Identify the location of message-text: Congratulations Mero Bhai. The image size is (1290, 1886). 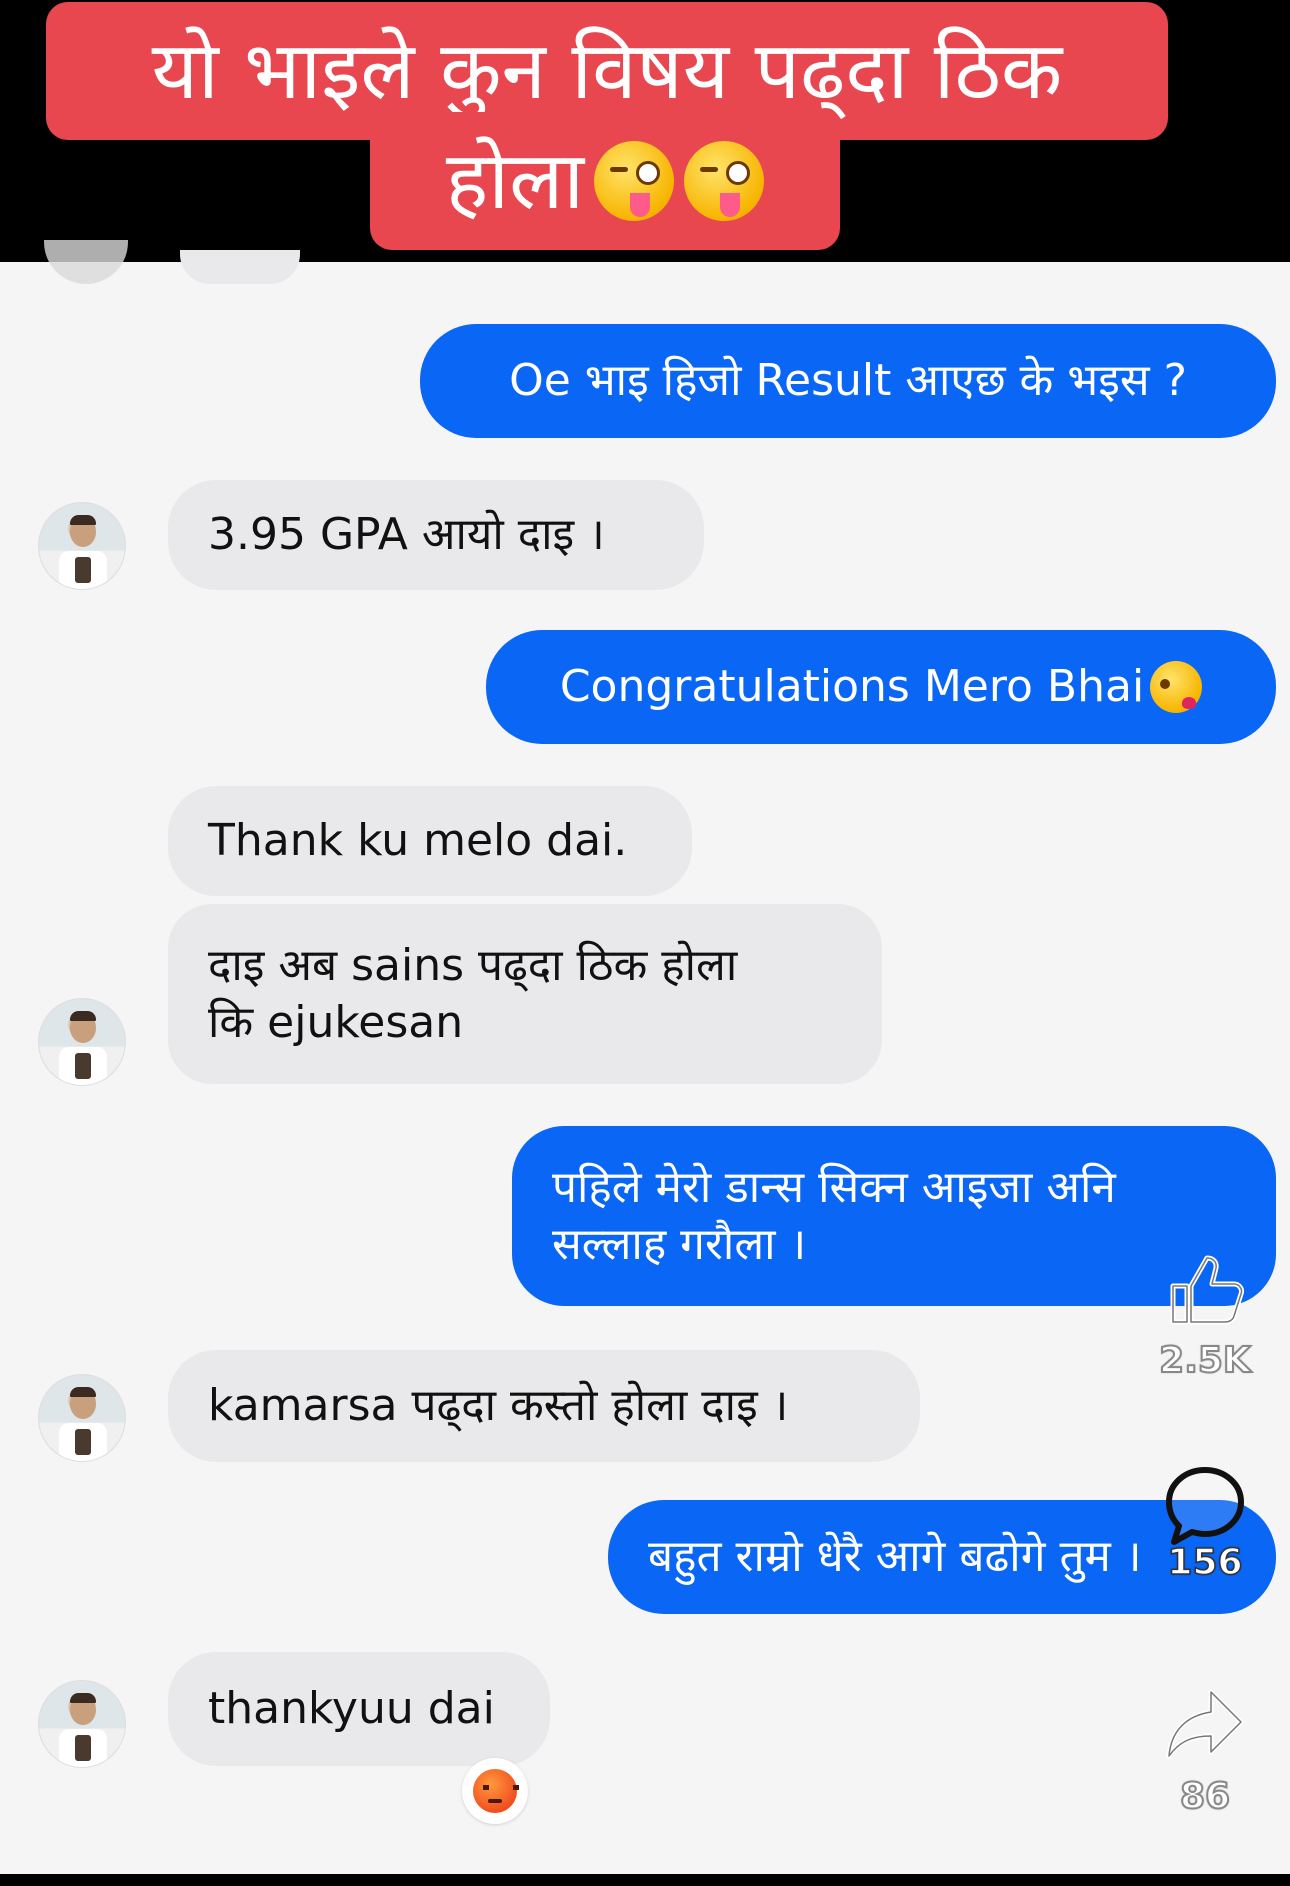
(852, 687).